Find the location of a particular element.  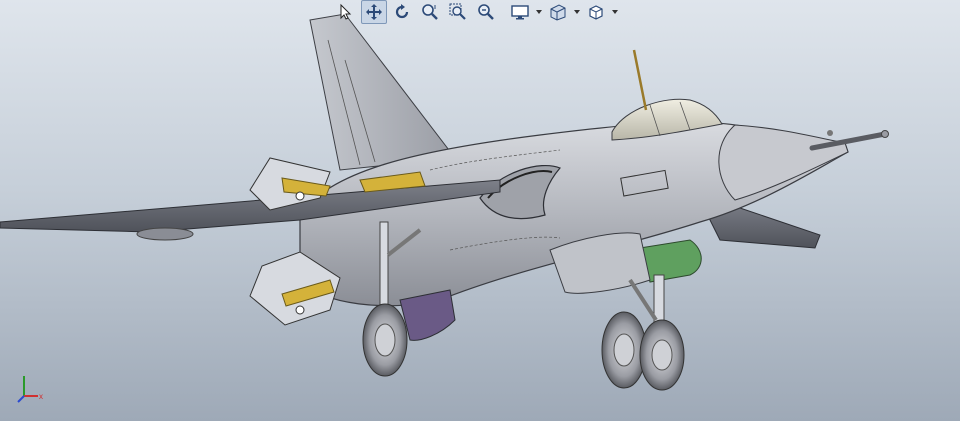

display-style-icon is located at coordinates (520, 12).